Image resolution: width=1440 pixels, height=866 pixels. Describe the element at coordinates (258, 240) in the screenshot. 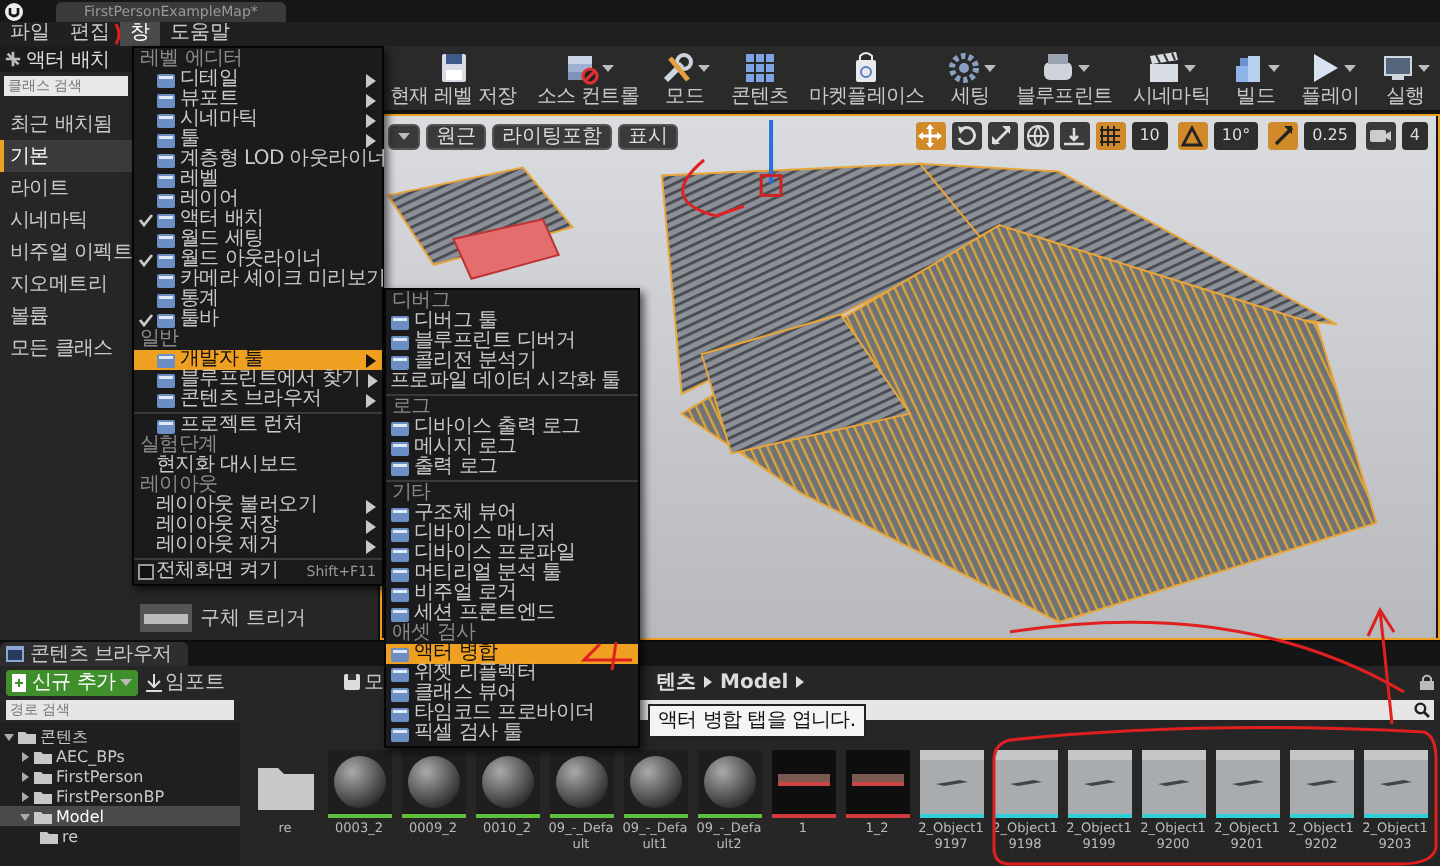

I see `menu-item: 월드 세팅` at that location.